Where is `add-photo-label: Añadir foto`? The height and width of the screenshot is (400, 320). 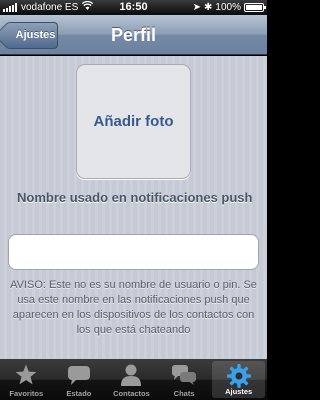 add-photo-label: Añadir foto is located at coordinates (133, 121).